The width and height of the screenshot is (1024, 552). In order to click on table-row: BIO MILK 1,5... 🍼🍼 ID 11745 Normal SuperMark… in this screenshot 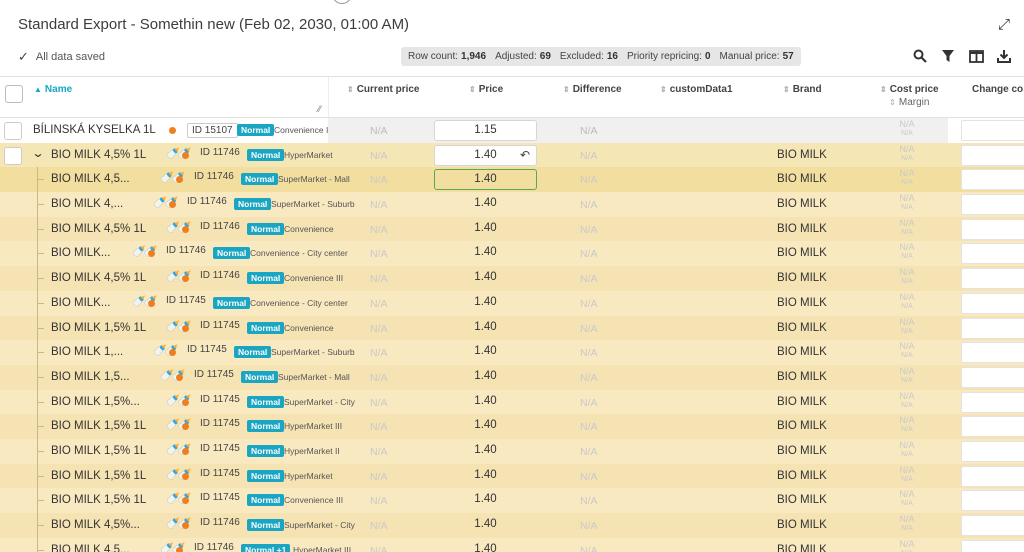, I will do `click(512, 377)`.